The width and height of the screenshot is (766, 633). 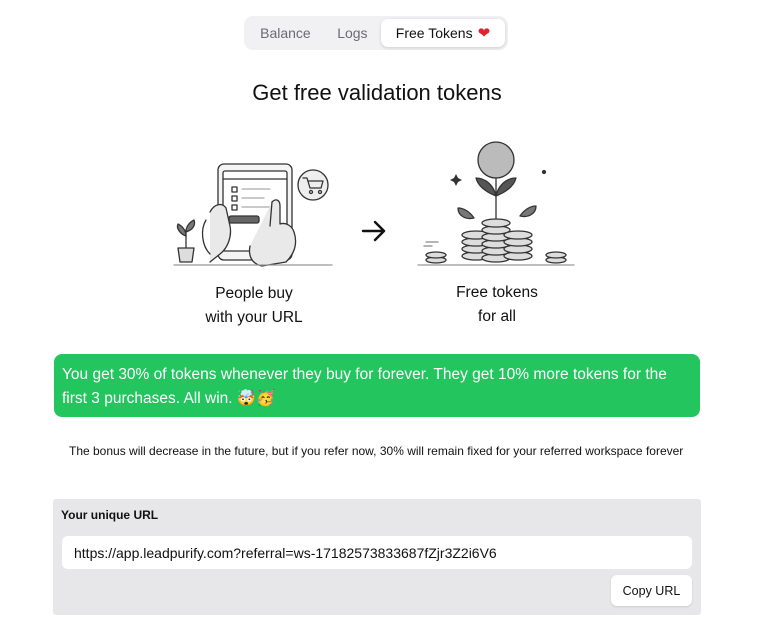 What do you see at coordinates (285, 33) in the screenshot?
I see `tab-balance: Balance` at bounding box center [285, 33].